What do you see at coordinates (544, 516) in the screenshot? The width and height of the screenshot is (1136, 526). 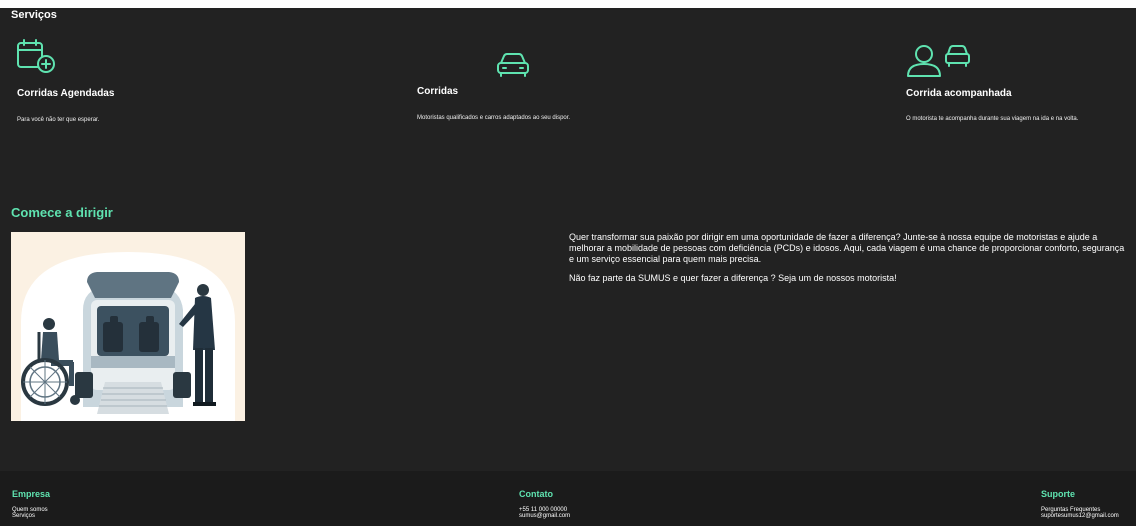 I see `footer-email: sumus@gmail.com` at bounding box center [544, 516].